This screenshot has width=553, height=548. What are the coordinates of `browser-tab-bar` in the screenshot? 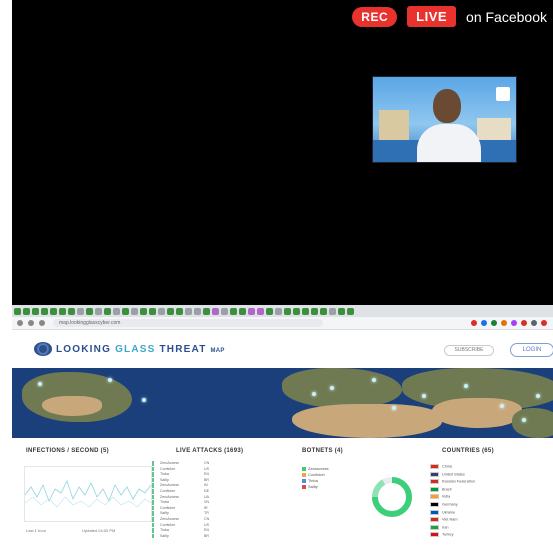 It's located at (282, 311).